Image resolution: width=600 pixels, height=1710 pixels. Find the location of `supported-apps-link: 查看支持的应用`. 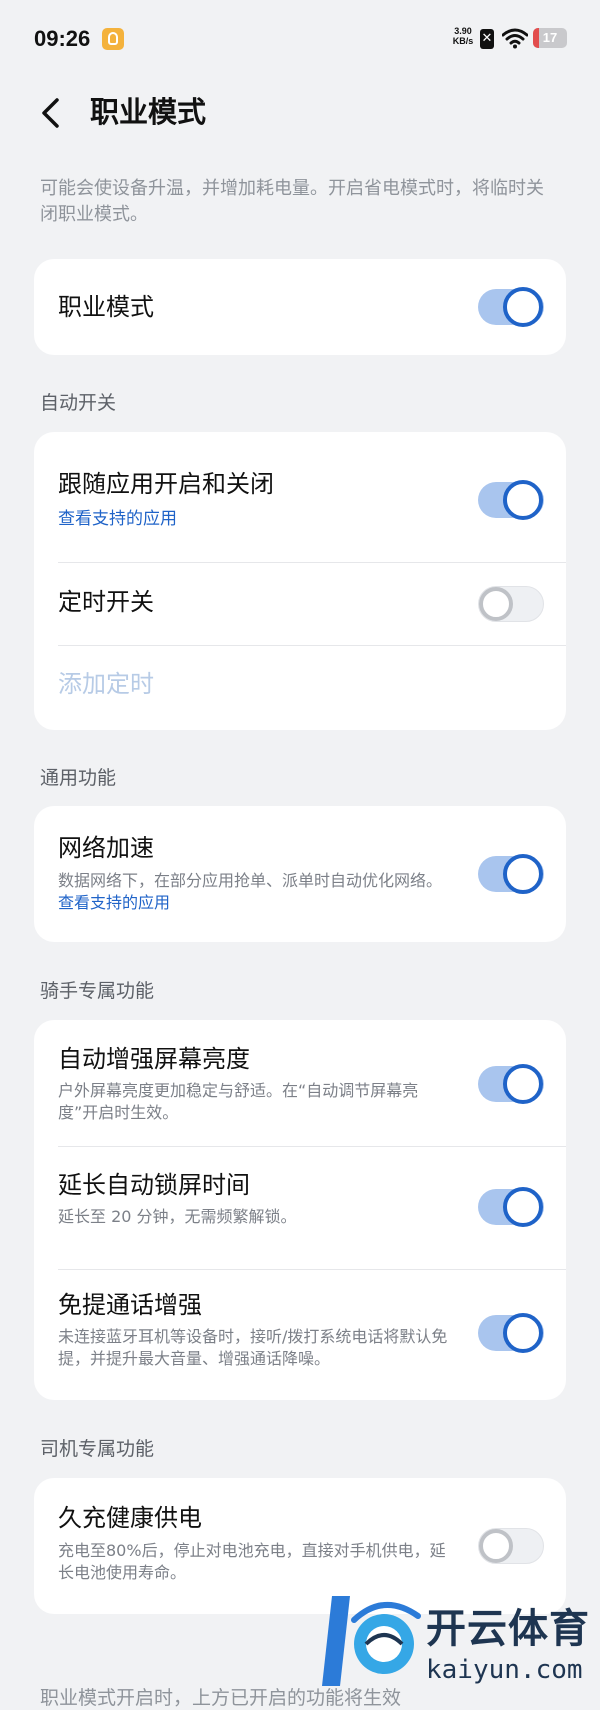

supported-apps-link: 查看支持的应用 is located at coordinates (117, 519).